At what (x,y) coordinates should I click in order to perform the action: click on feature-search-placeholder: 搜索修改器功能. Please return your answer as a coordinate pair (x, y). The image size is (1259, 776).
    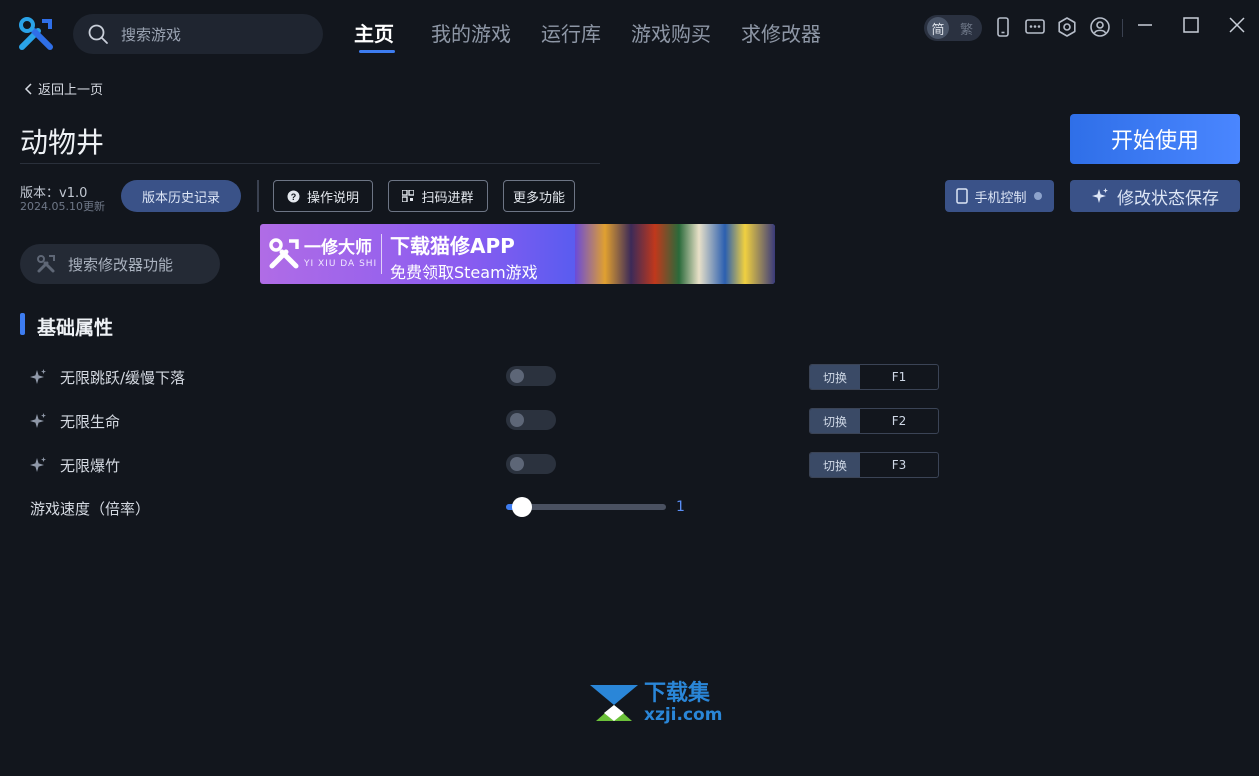
    Looking at the image, I should click on (121, 264).